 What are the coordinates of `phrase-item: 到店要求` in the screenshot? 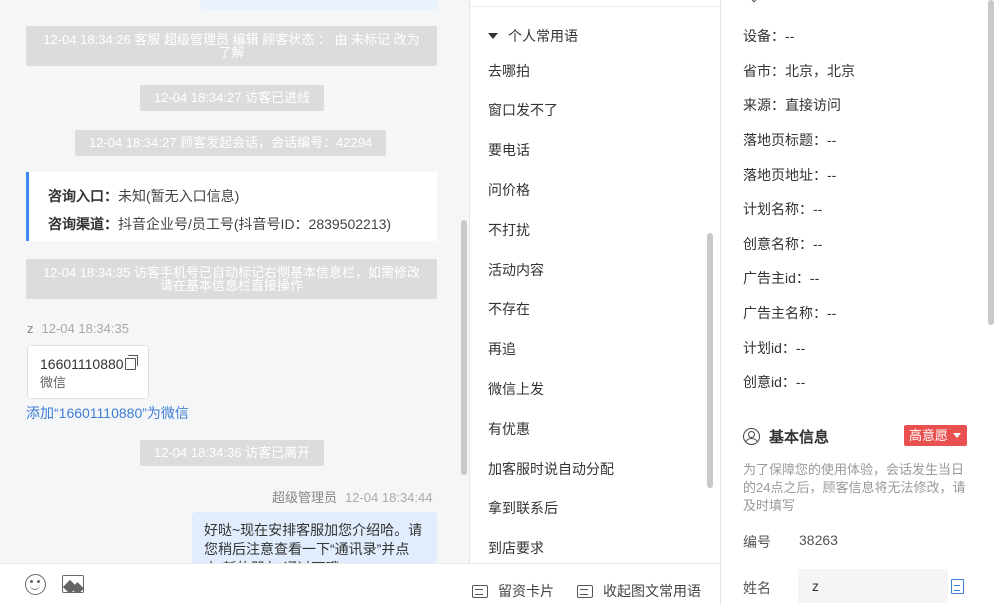 It's located at (516, 548).